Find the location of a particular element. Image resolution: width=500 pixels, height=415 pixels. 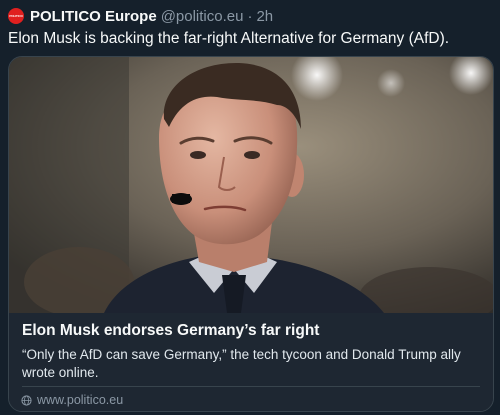

card-domain: www.politico.eu is located at coordinates (72, 400).